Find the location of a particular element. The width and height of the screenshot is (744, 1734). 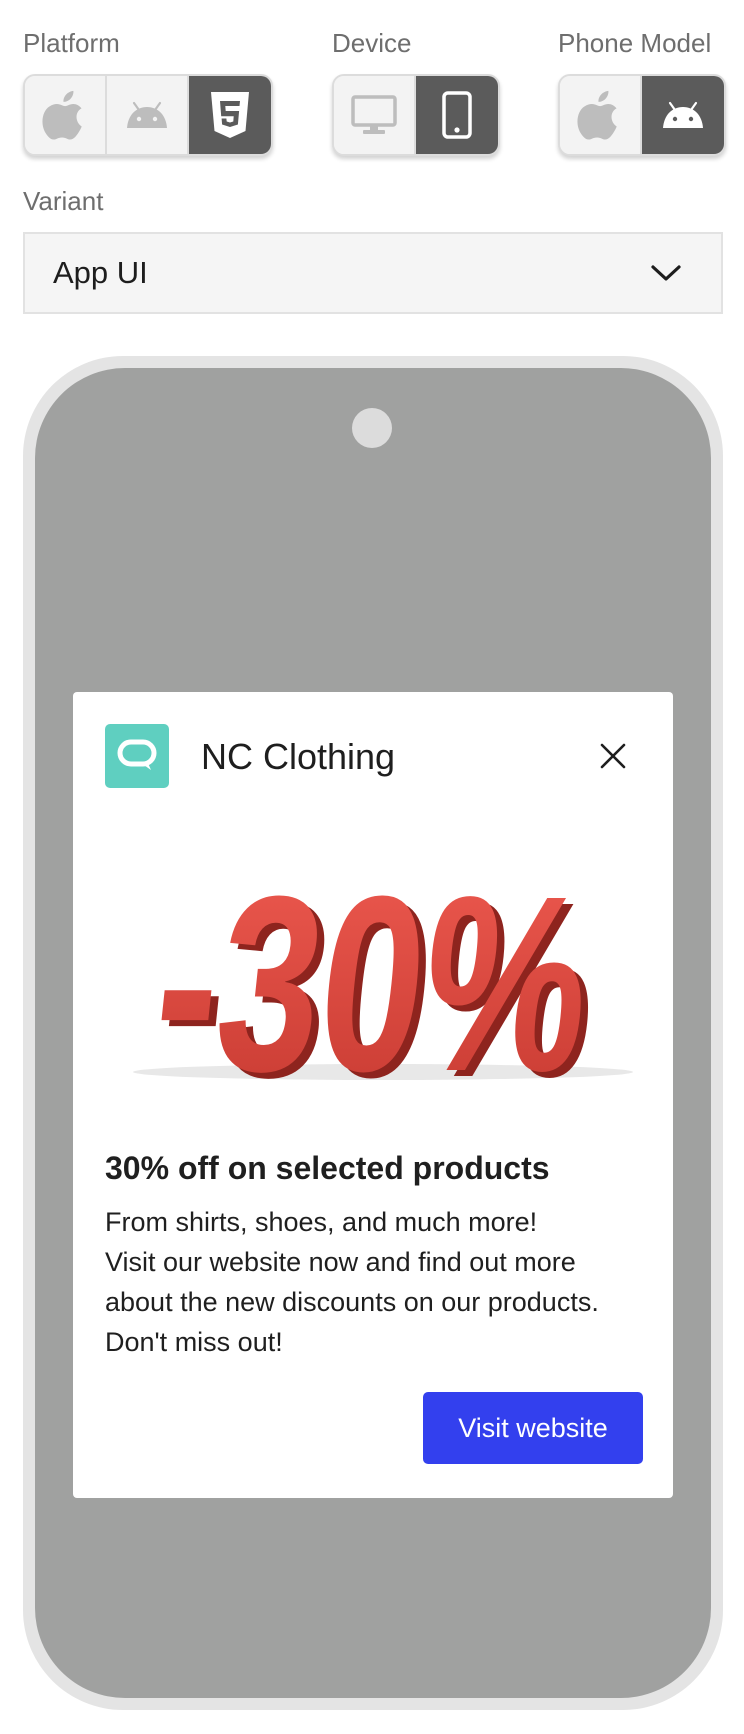

phone-model-android-button is located at coordinates (683, 115).